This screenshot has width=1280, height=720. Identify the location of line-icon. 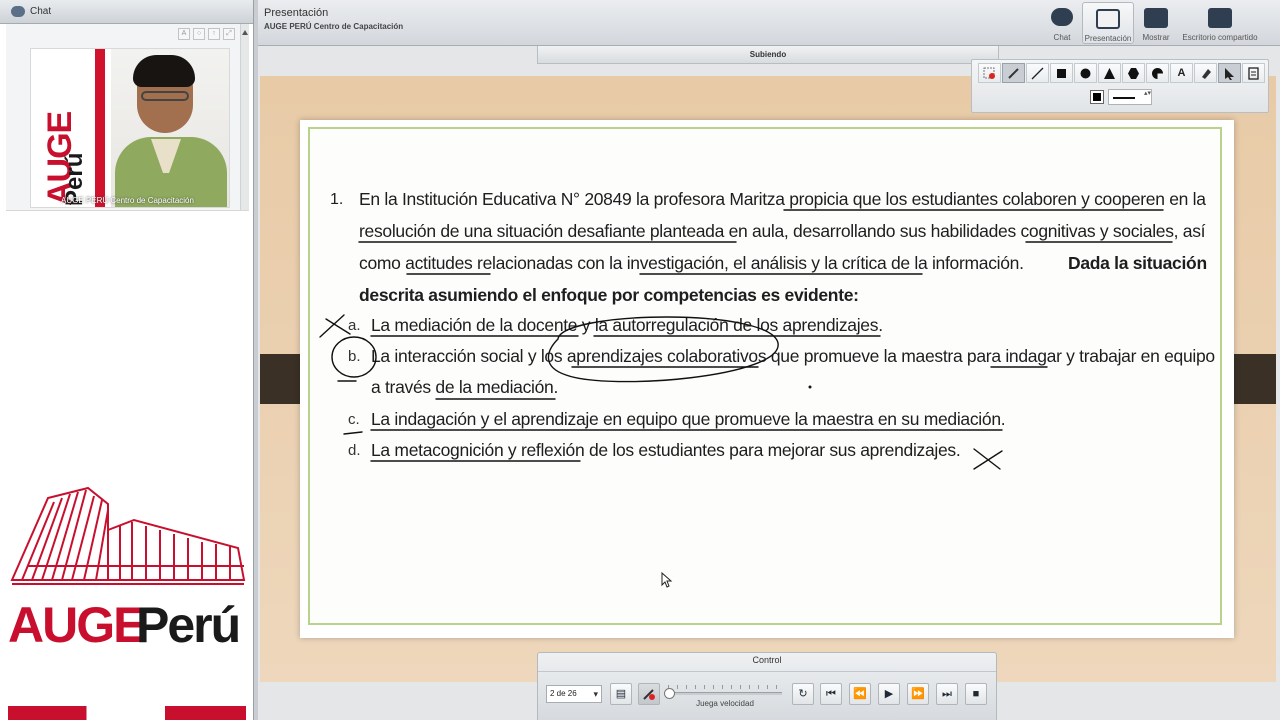
(1037, 73).